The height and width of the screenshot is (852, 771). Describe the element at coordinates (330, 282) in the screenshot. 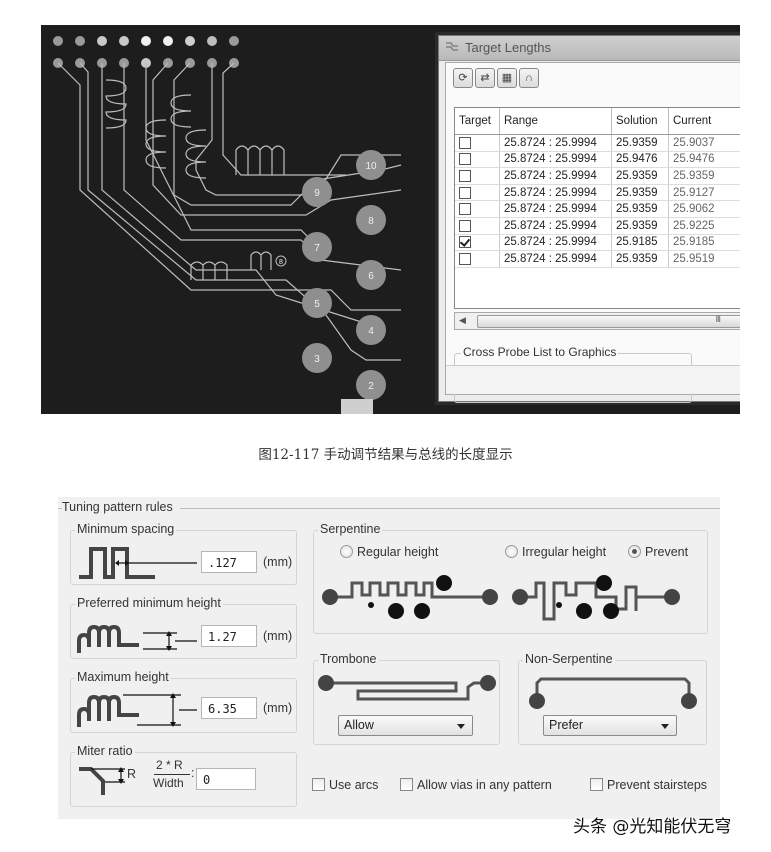

I see `numbered-pads` at that location.